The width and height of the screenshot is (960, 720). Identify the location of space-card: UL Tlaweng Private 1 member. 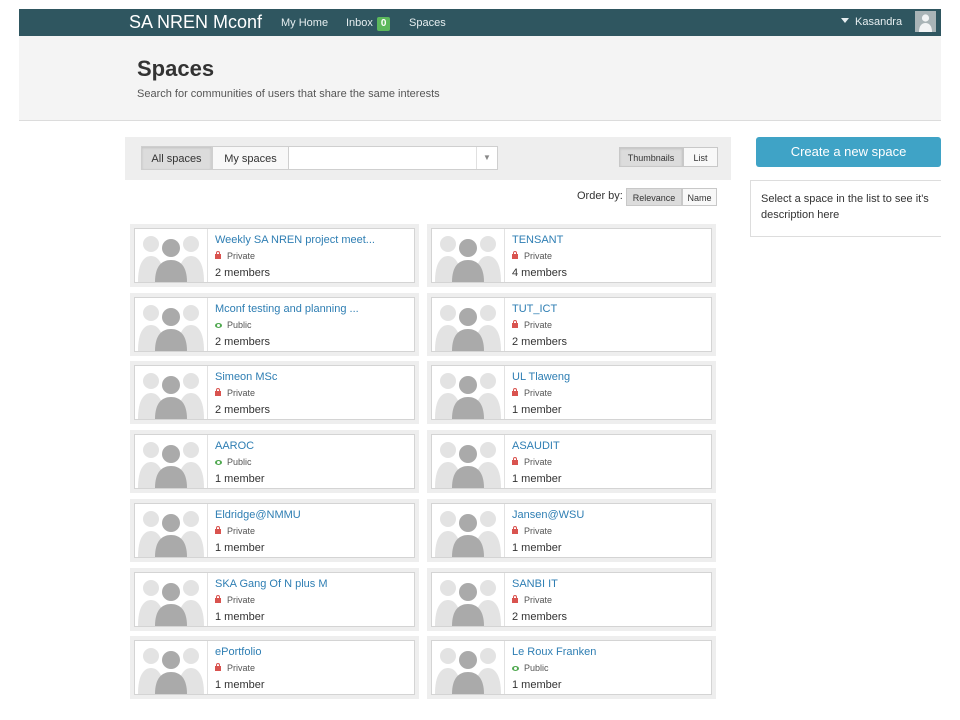
(571, 393).